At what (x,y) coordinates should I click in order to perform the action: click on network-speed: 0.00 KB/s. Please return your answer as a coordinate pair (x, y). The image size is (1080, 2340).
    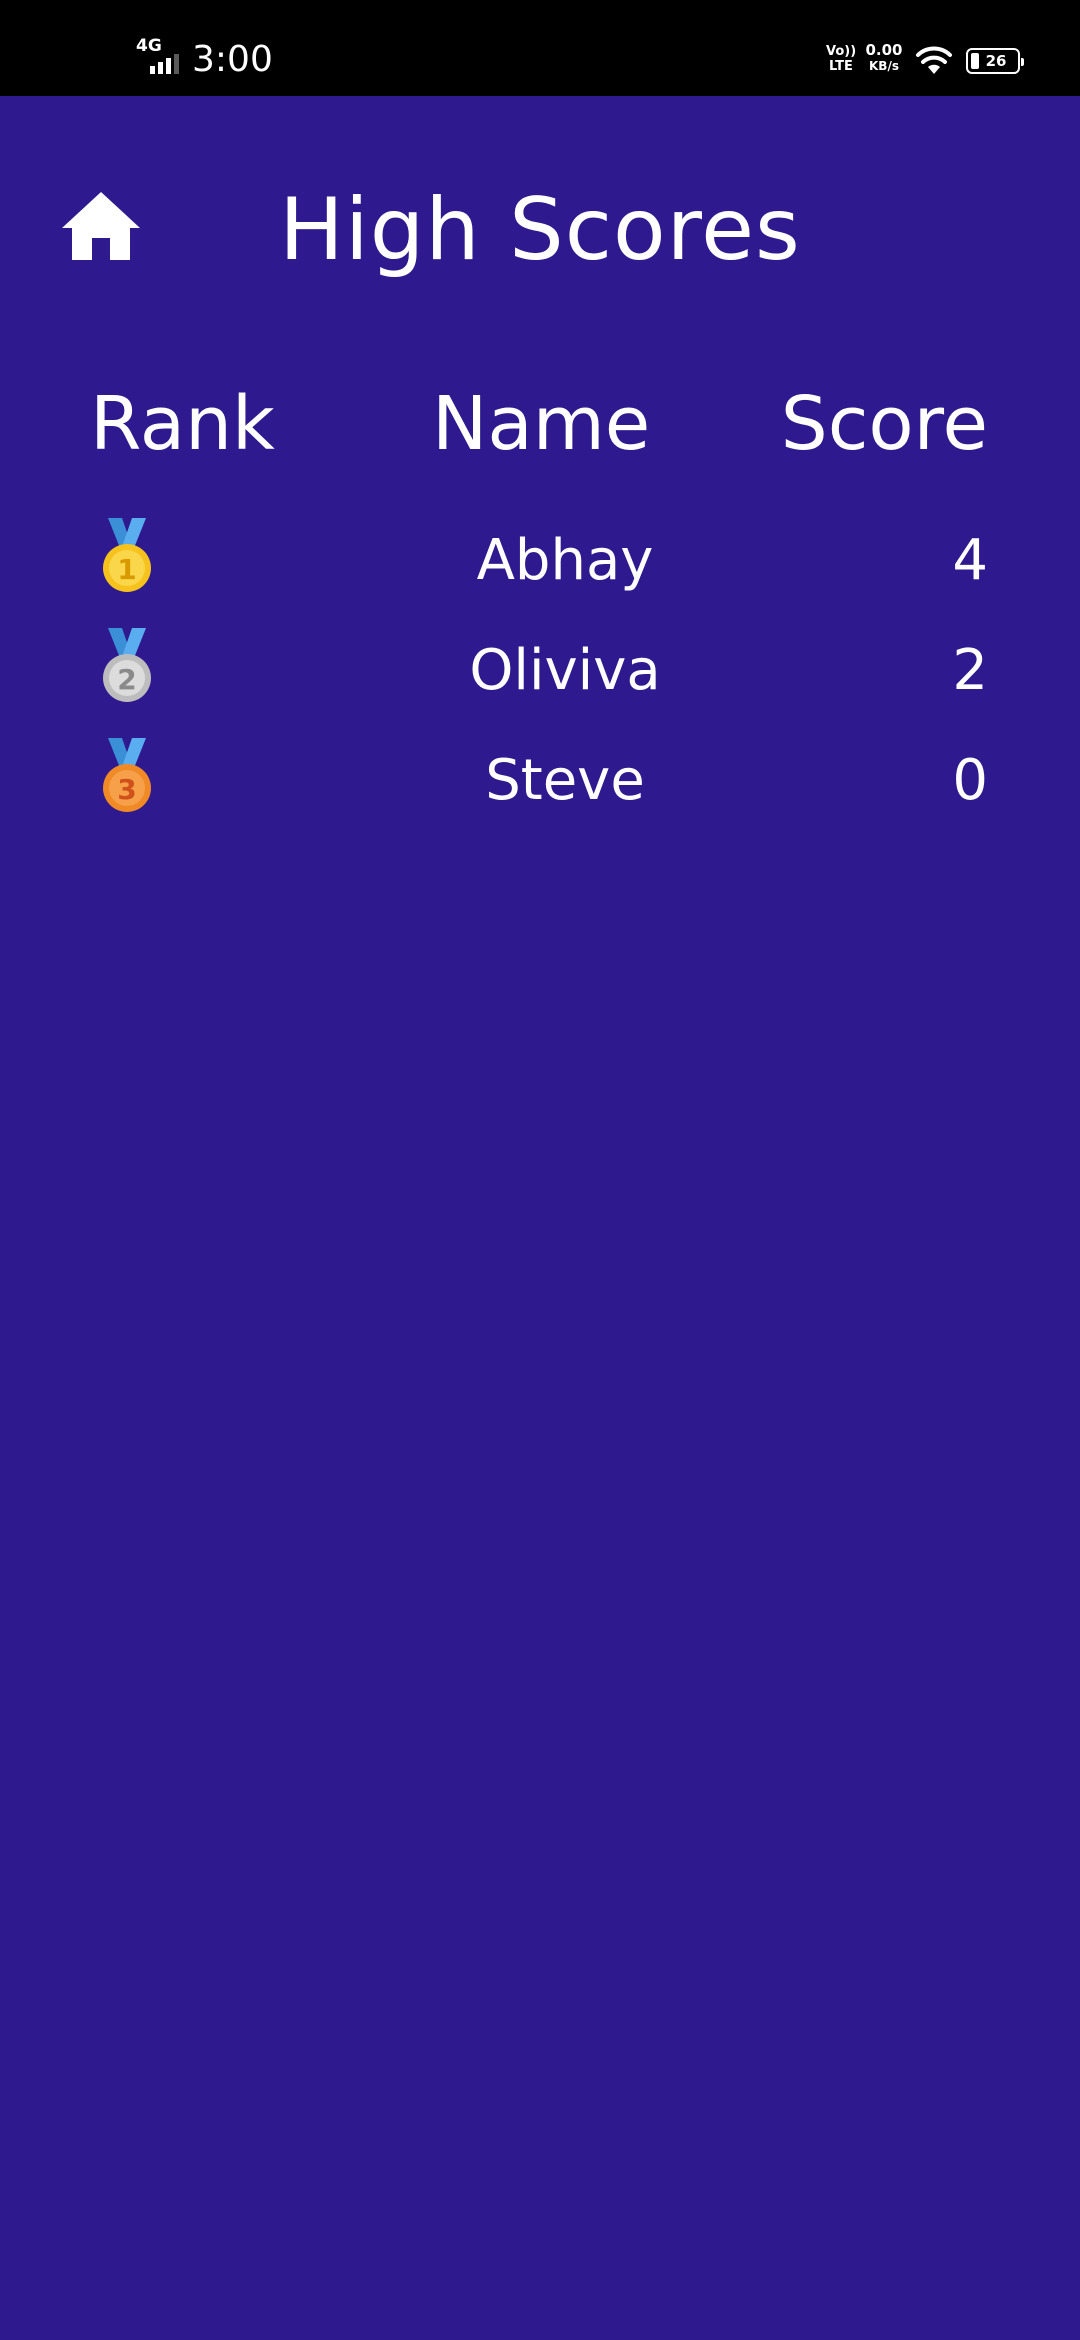
    Looking at the image, I should click on (884, 62).